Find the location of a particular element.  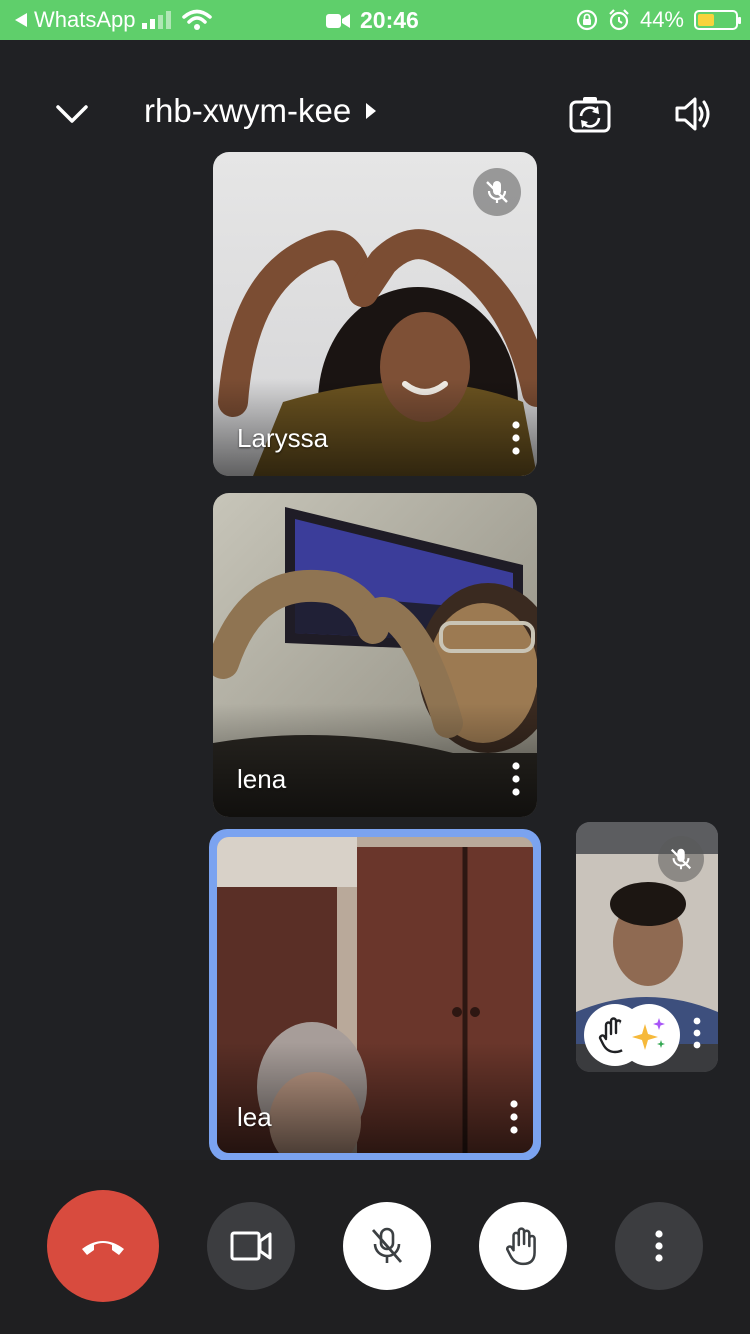

cellular-signal-icon is located at coordinates (156, 20).